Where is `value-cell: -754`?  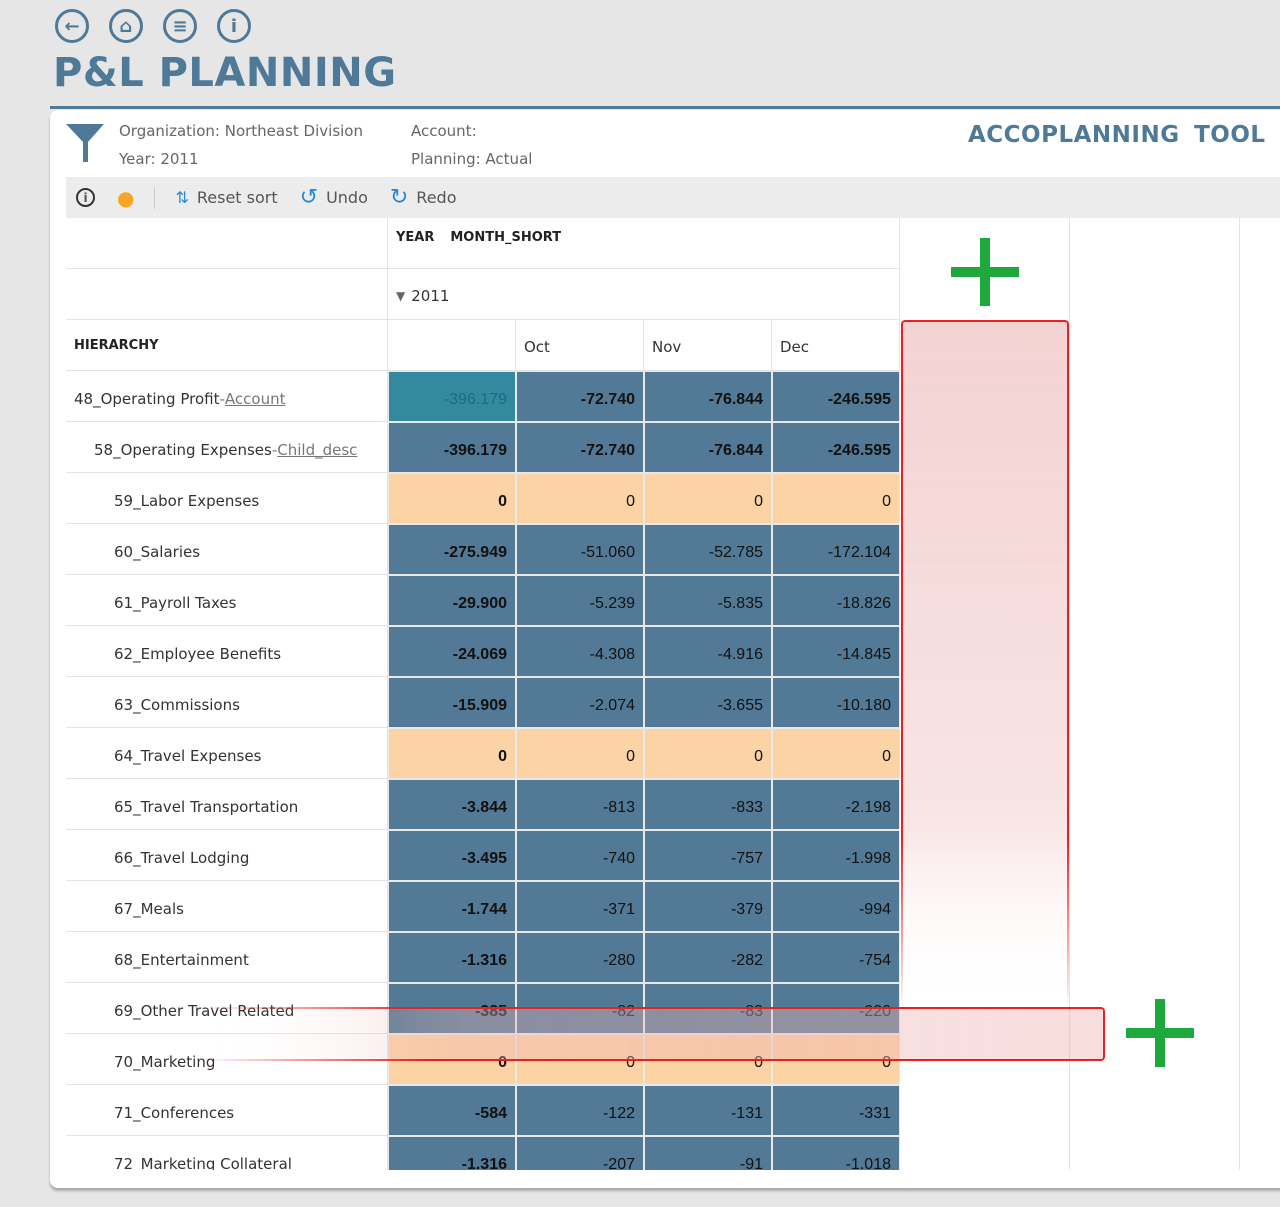
value-cell: -754 is located at coordinates (836, 957).